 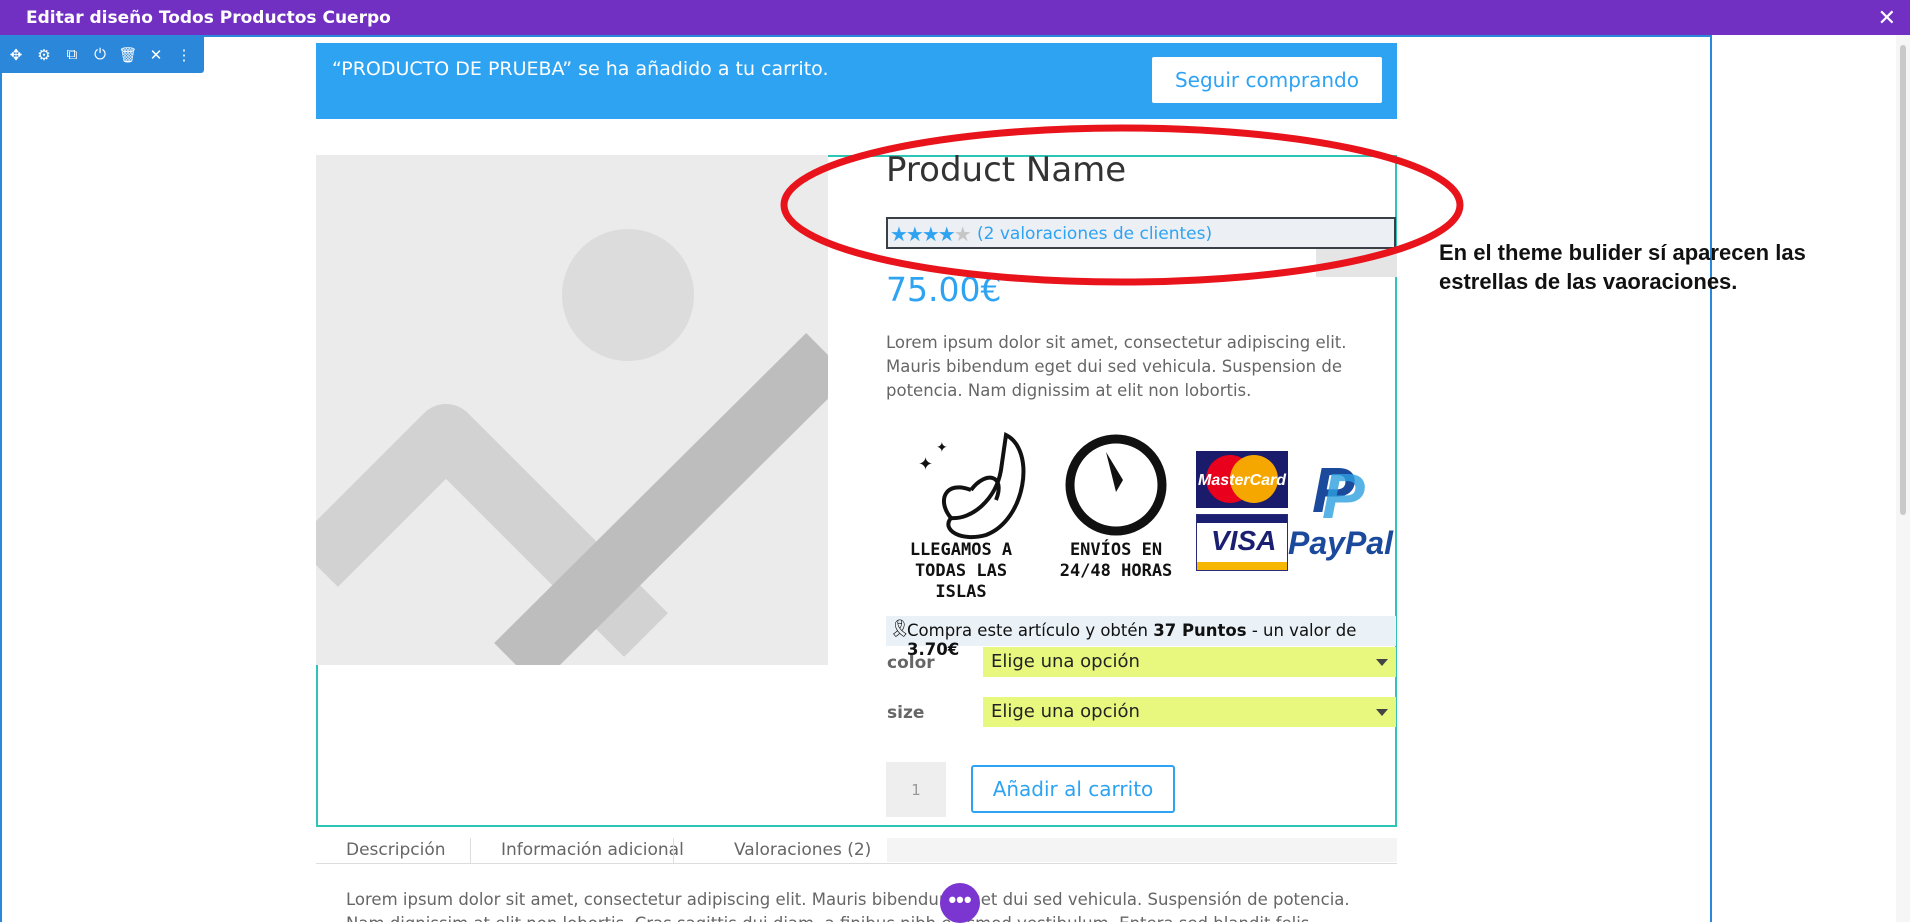 What do you see at coordinates (955, 17) in the screenshot?
I see `builder-titlebar: Editar diseño Todos Productos Cuerpo ✕` at bounding box center [955, 17].